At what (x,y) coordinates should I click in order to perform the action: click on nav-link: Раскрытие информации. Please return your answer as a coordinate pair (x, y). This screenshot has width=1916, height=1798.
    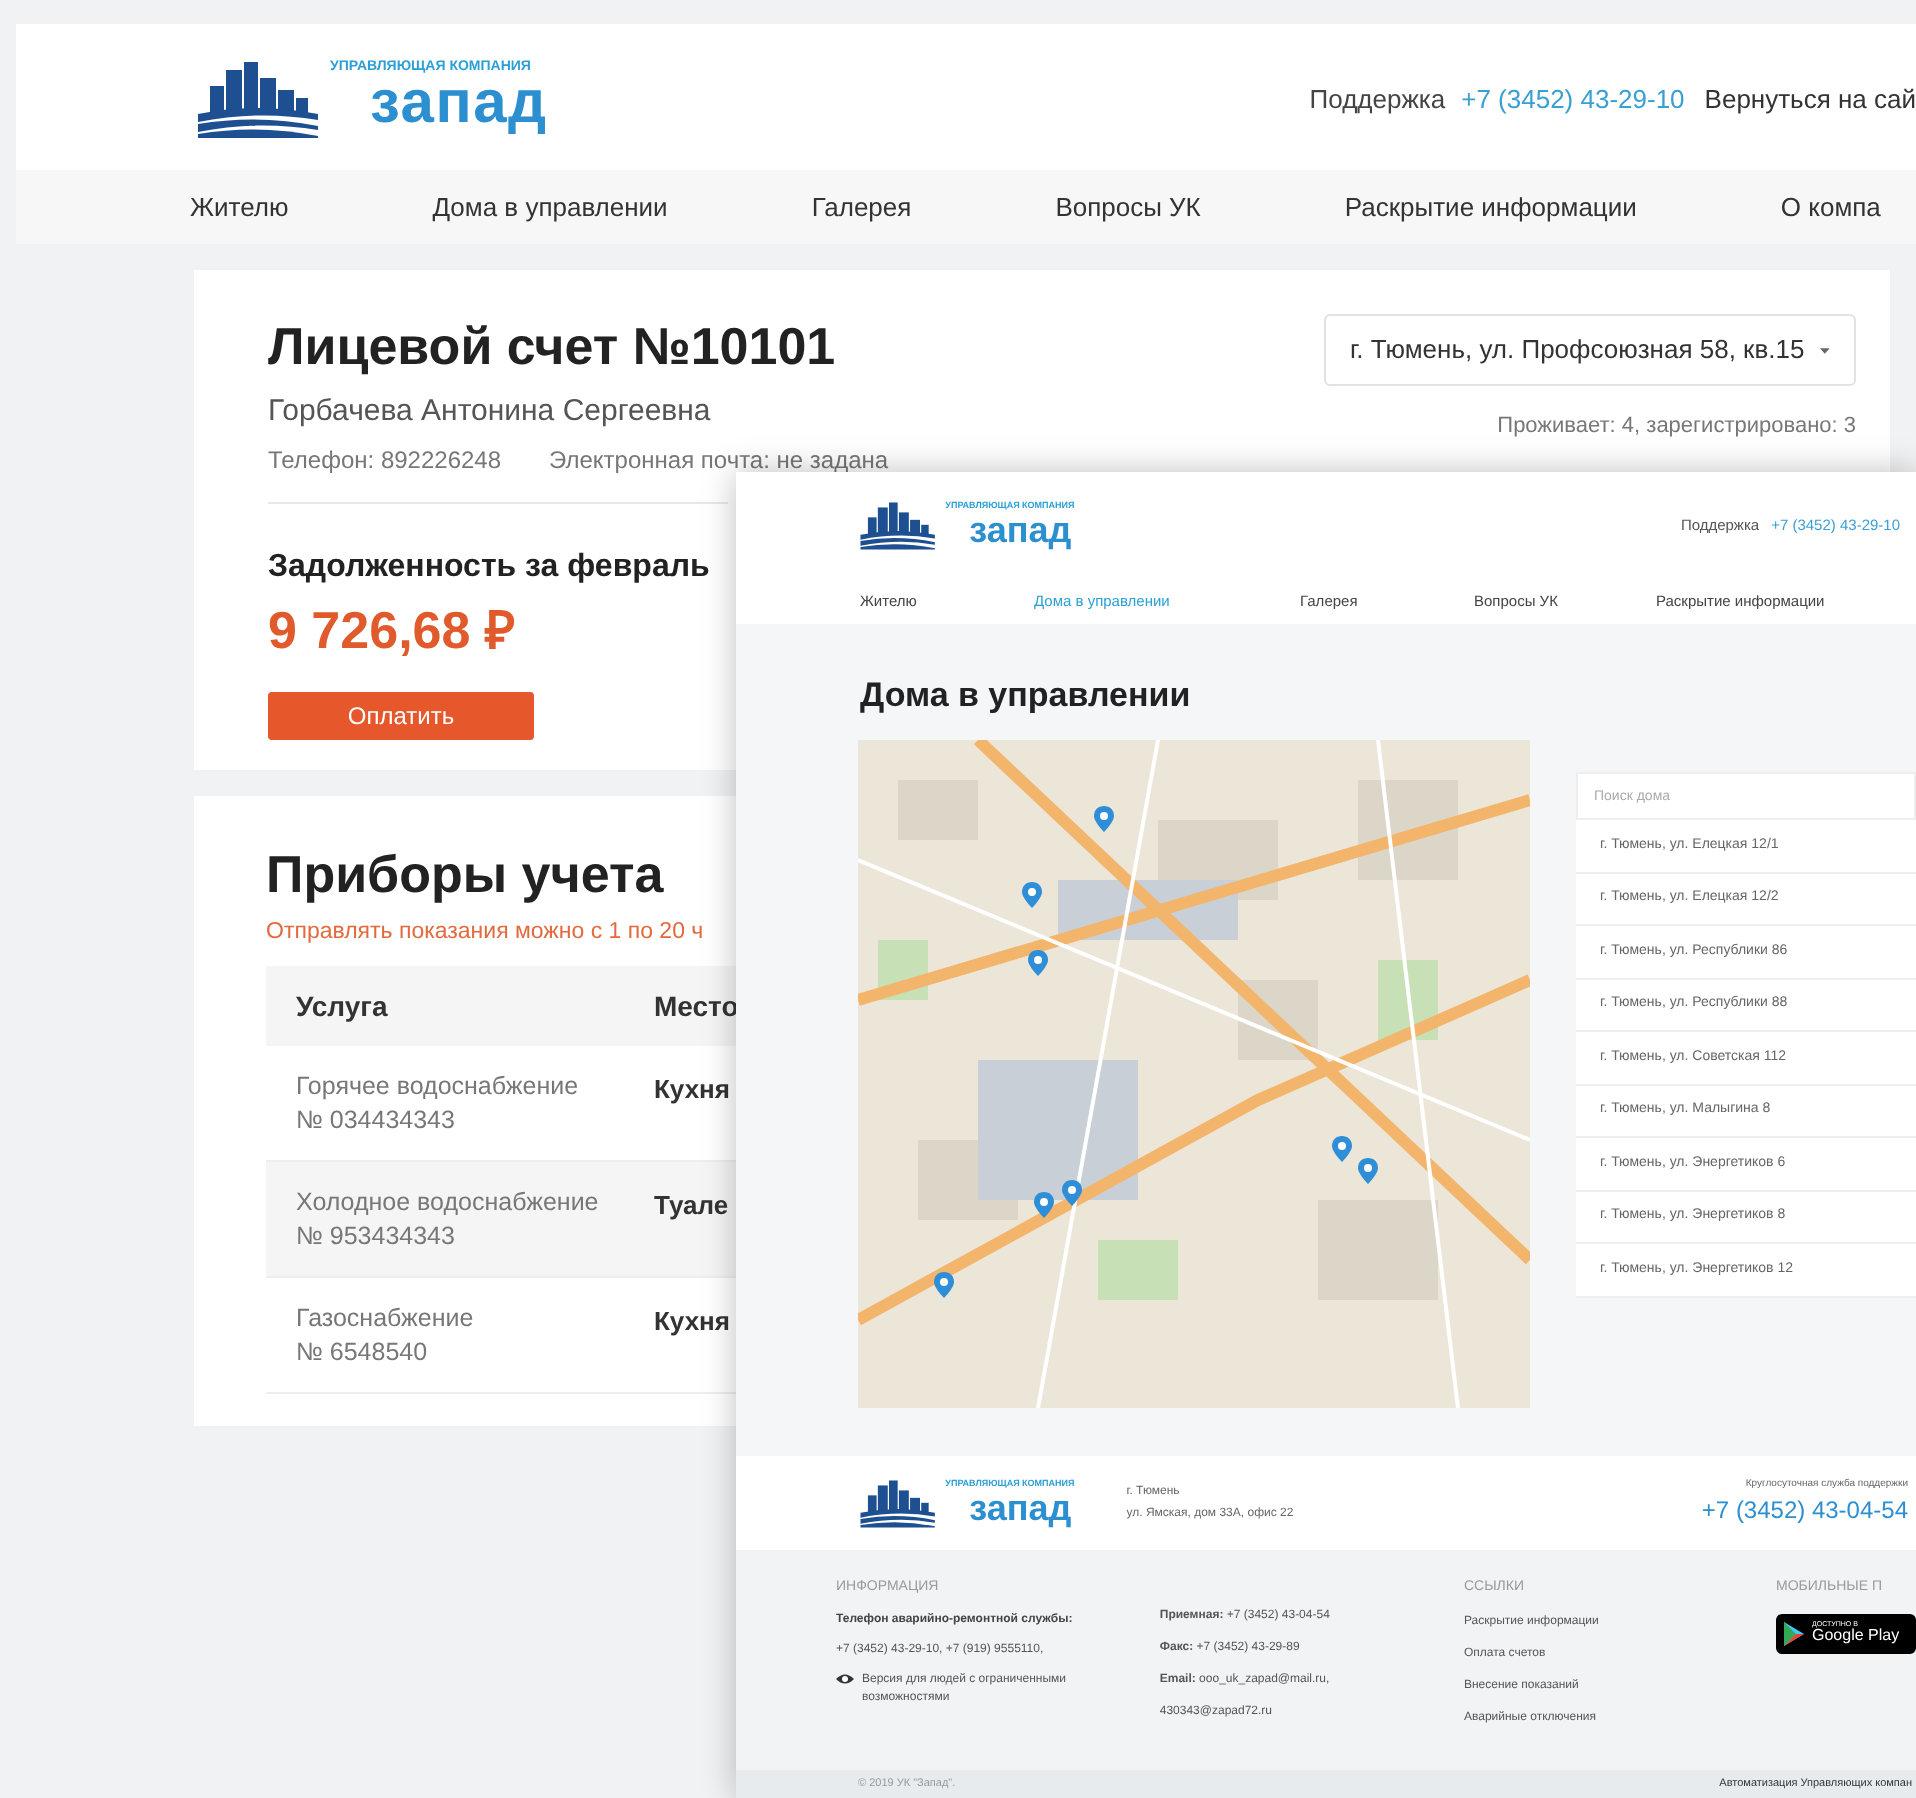
    Looking at the image, I should click on (1490, 207).